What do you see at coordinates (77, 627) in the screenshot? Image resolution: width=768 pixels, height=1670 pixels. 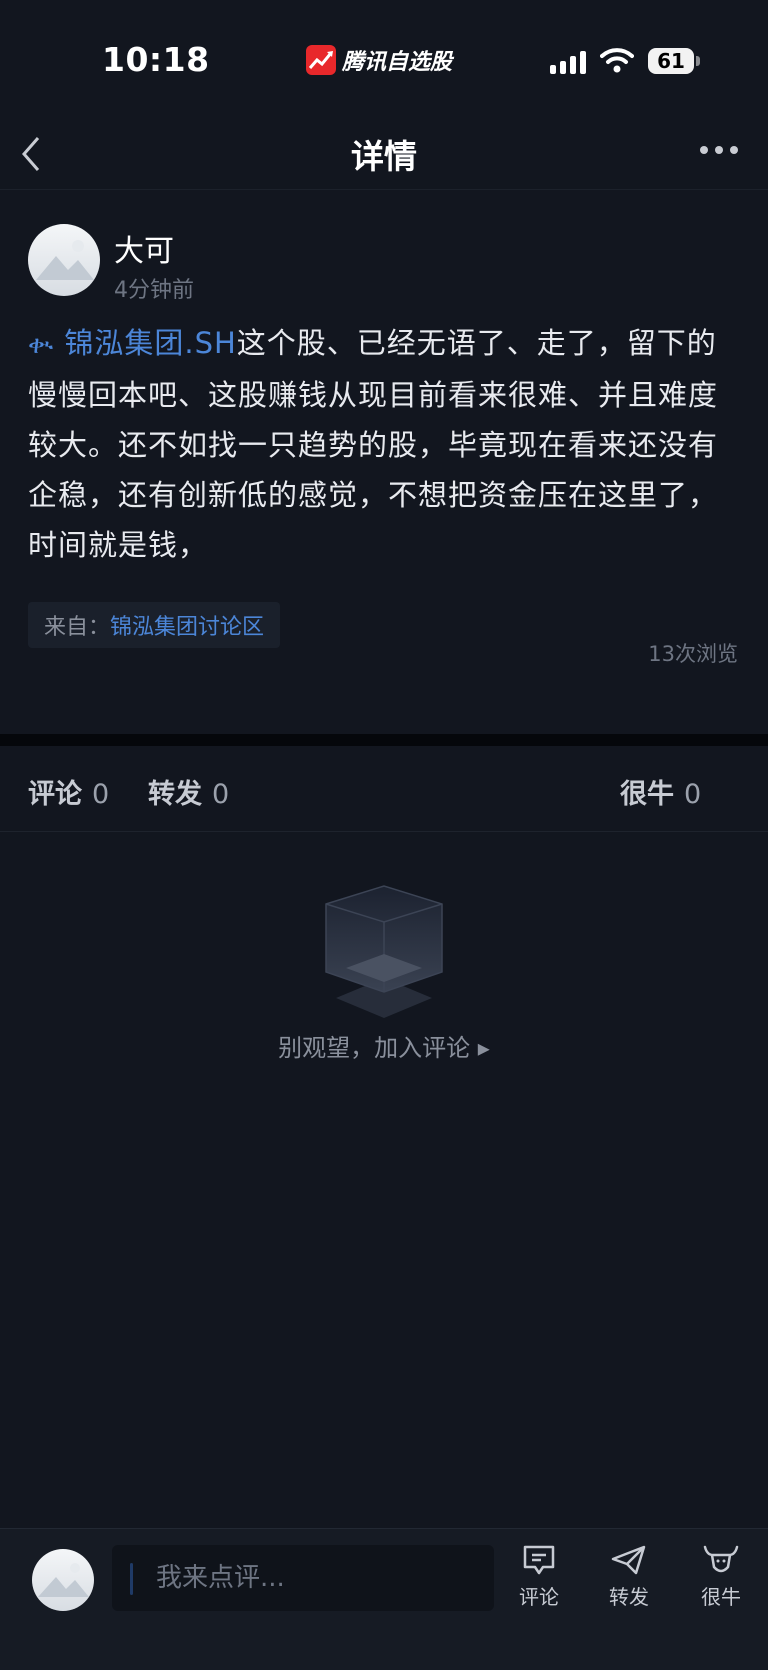 I see `source-prefix: 来自：` at bounding box center [77, 627].